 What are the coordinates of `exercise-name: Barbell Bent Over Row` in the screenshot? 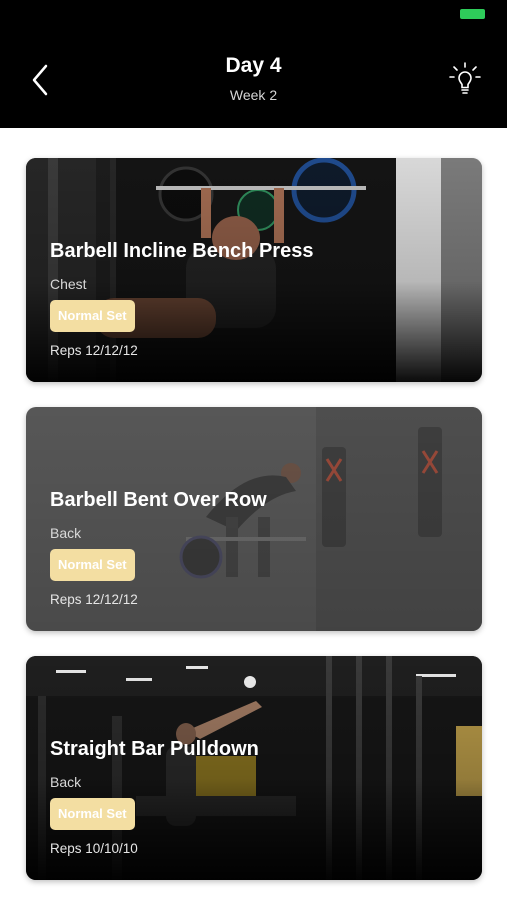 It's located at (158, 500).